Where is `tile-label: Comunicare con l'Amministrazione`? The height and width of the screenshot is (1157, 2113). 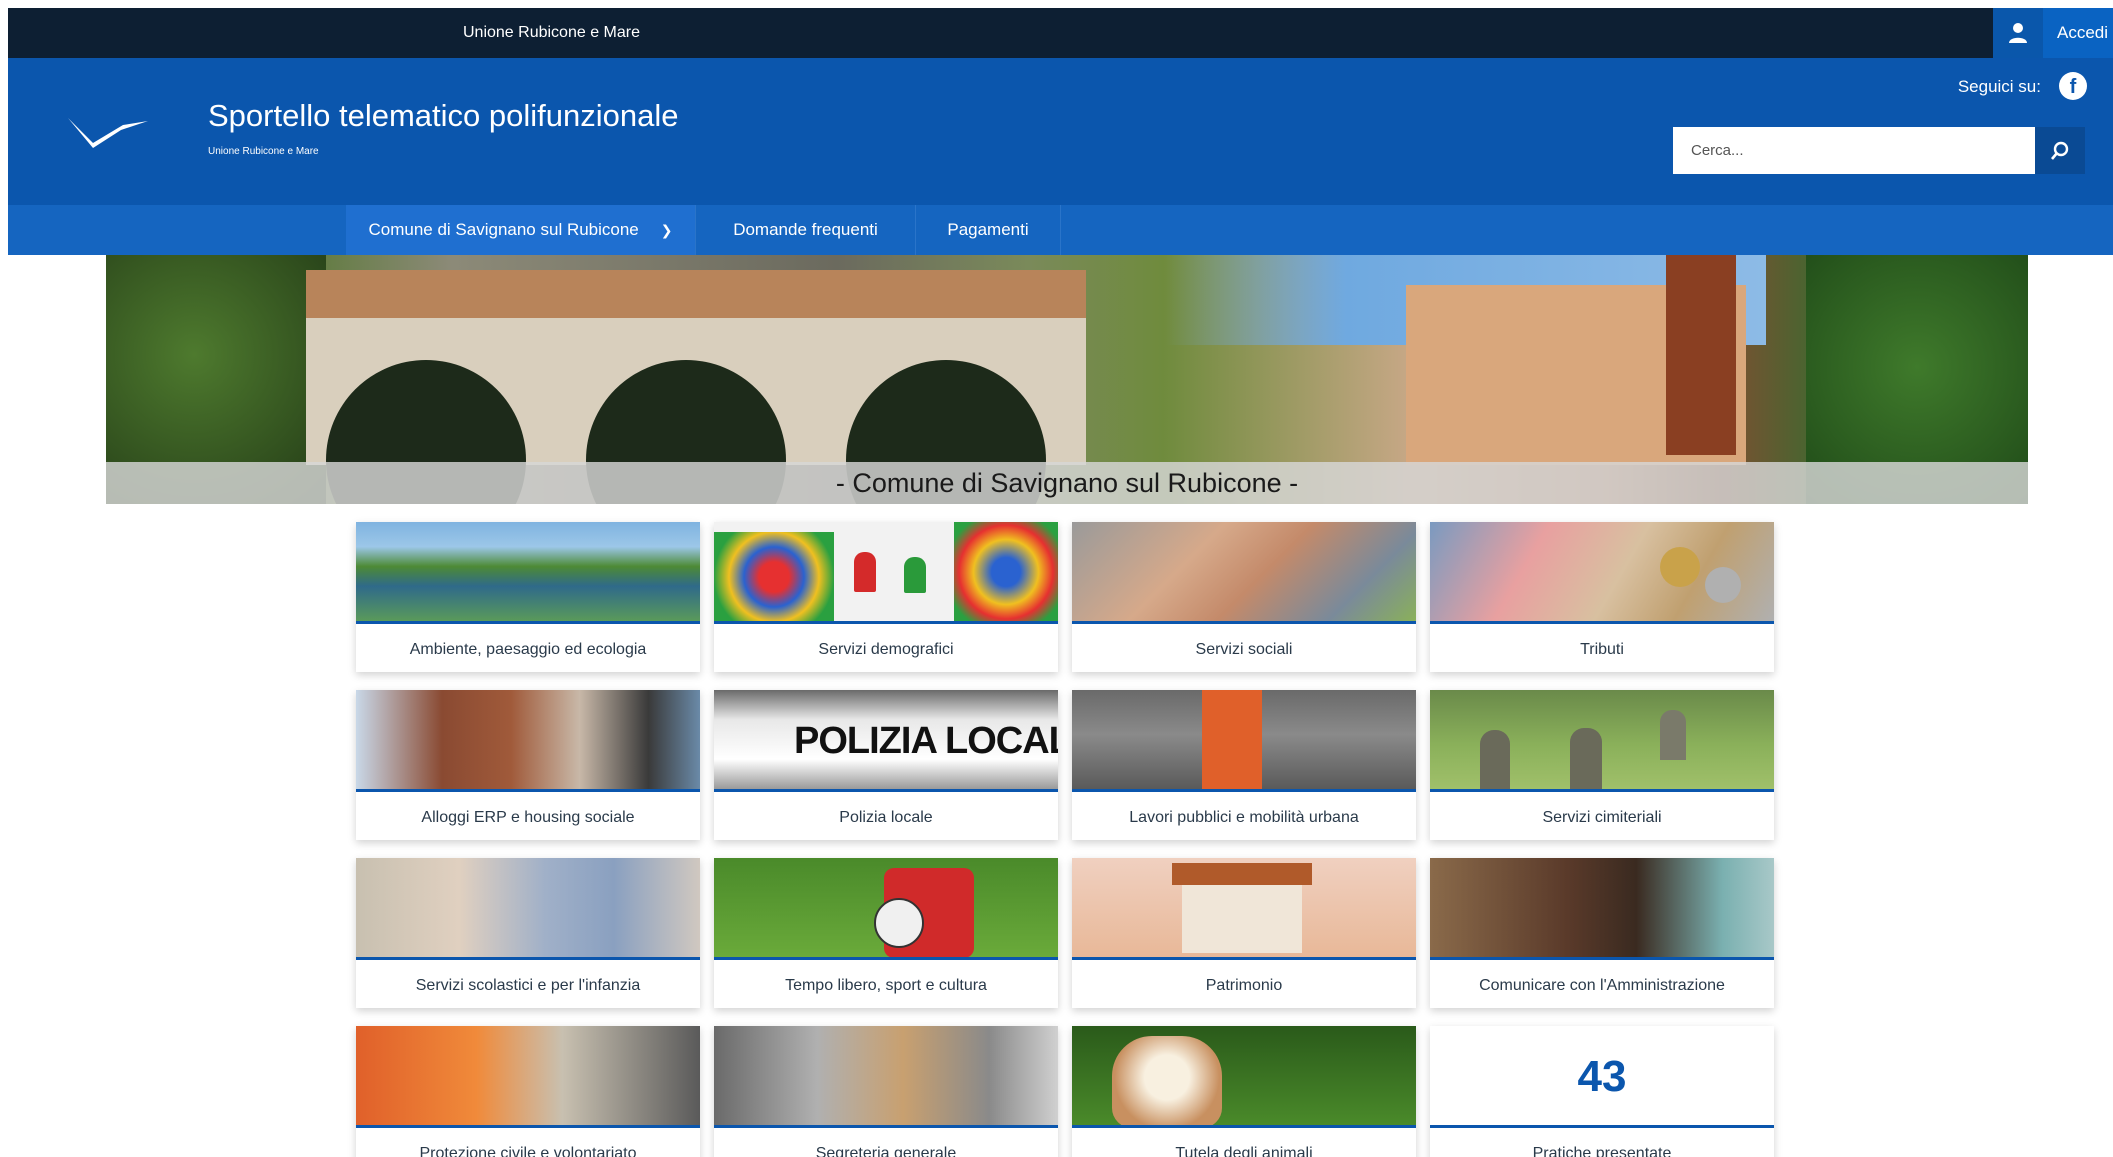 tile-label: Comunicare con l'Amministrazione is located at coordinates (1602, 985).